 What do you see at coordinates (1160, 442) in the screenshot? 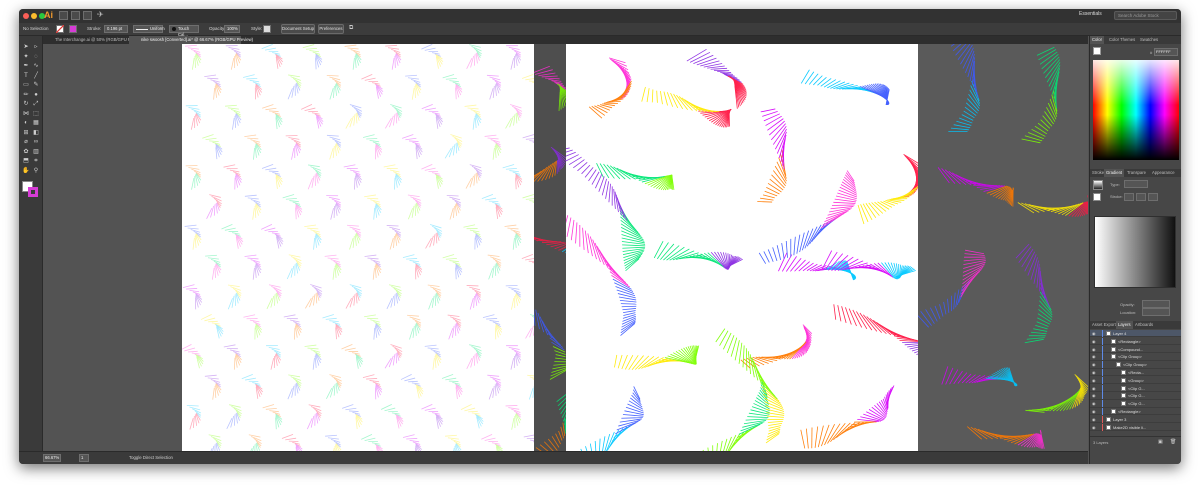
I see `new-layer-icon: ▣` at bounding box center [1160, 442].